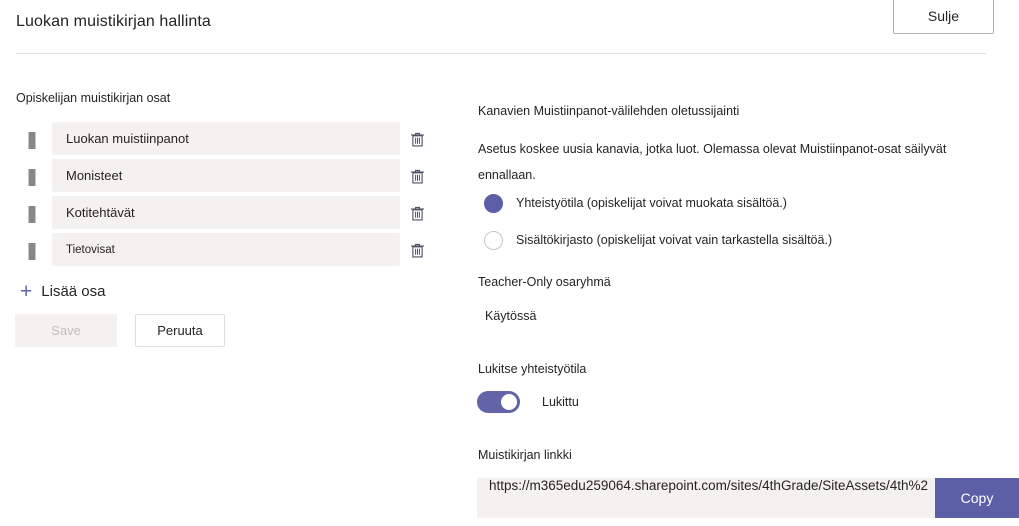 This screenshot has width=1019, height=526. I want to click on toggle-knob, so click(509, 402).